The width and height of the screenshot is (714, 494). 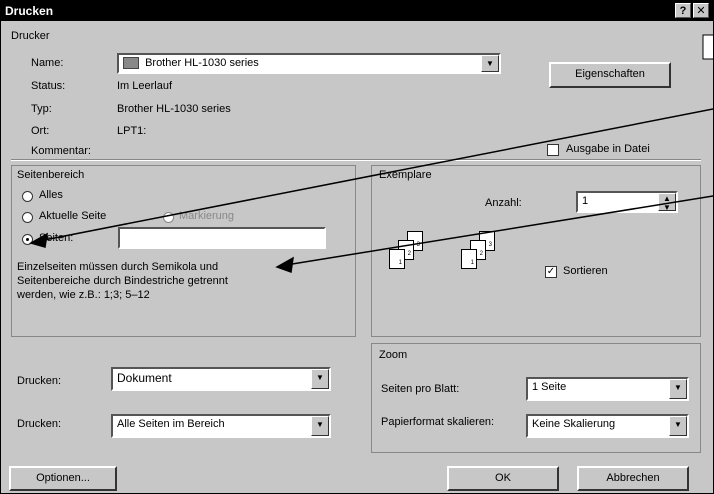 I want to click on arrow-to-pages-input, so click(x=499, y=230).